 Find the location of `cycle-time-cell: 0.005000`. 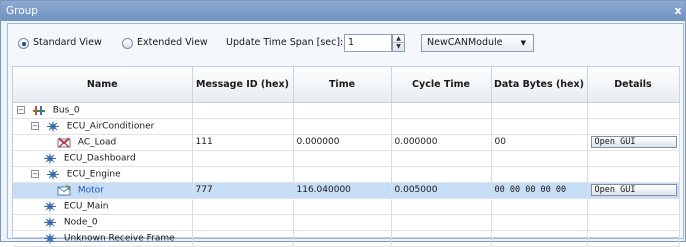

cycle-time-cell: 0.005000 is located at coordinates (441, 190).